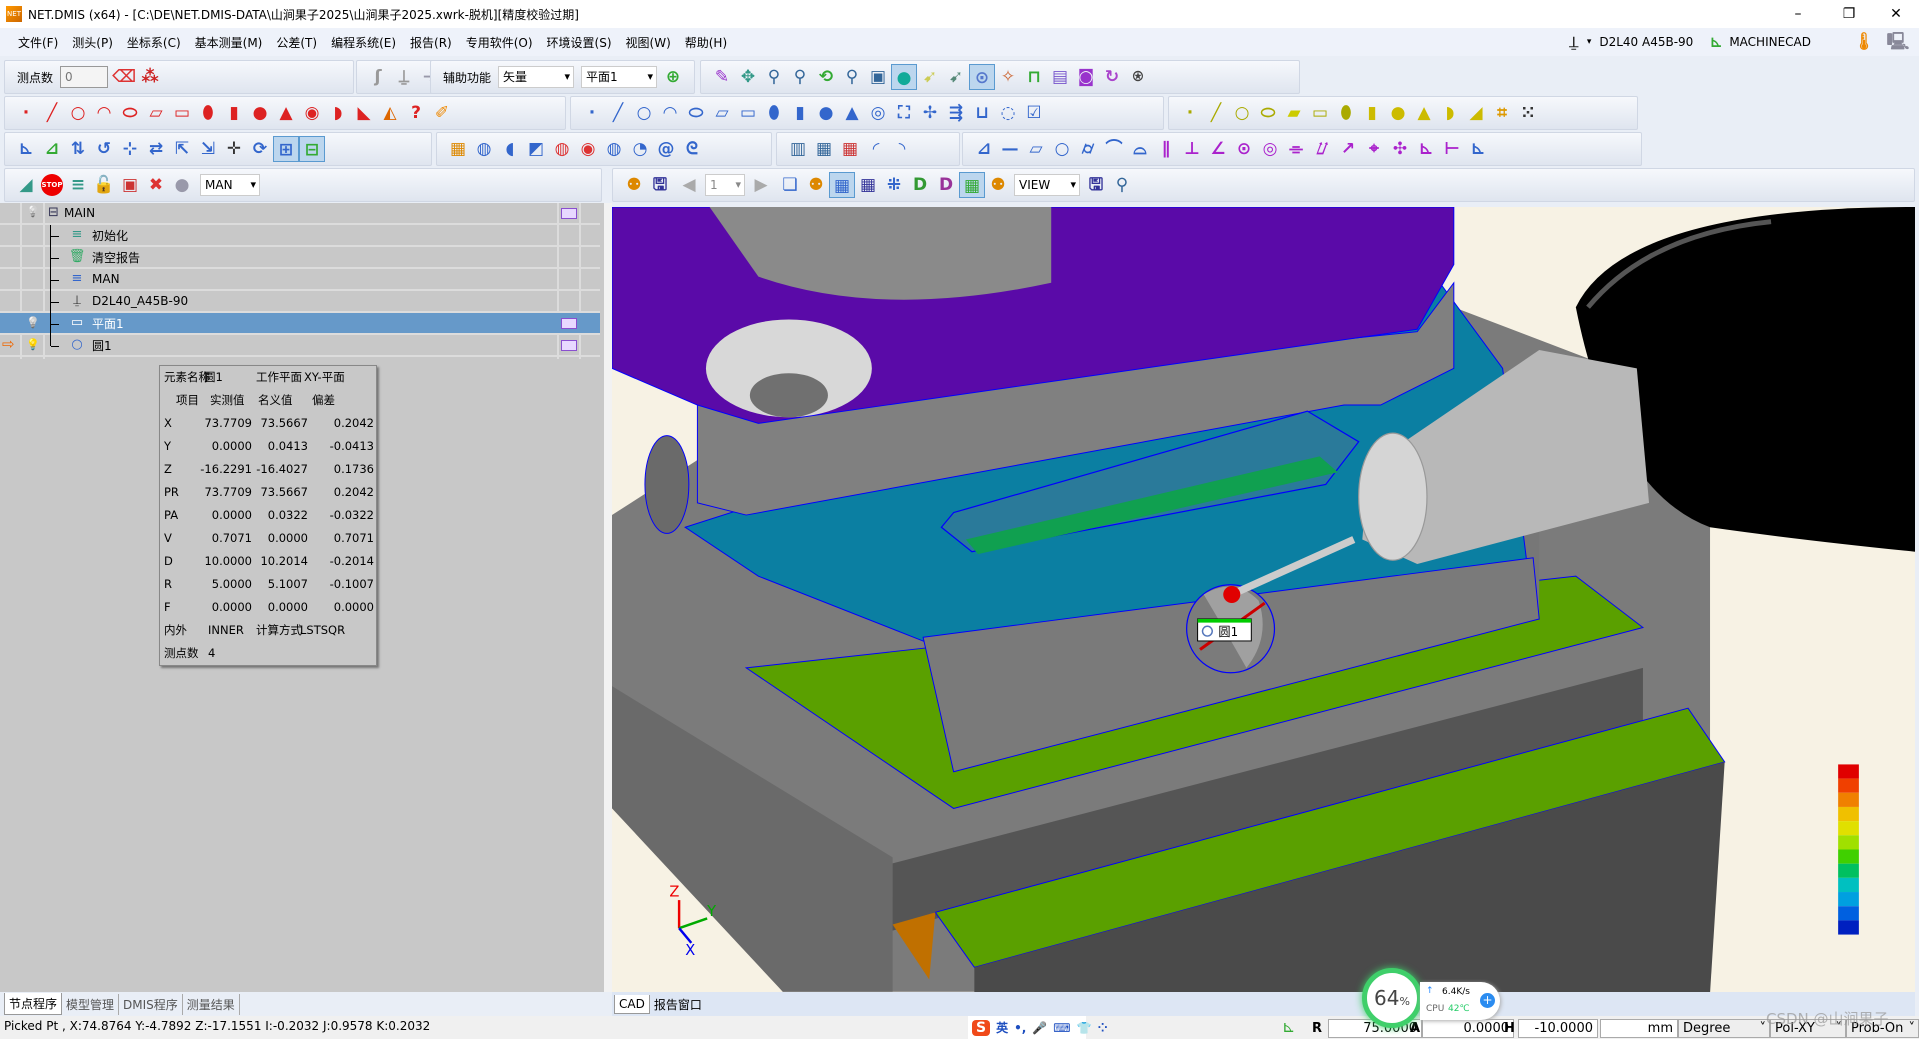  Describe the element at coordinates (1218, 149) in the screenshot. I see `angularity-icon: ∠` at that location.